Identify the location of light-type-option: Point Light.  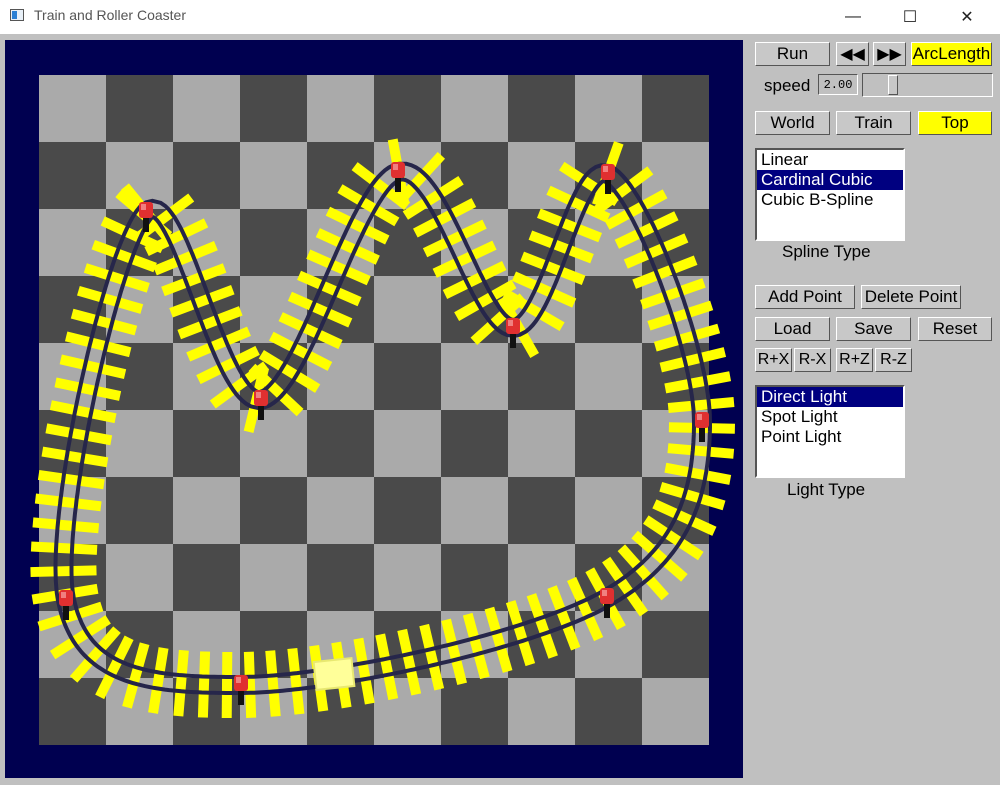
(830, 437).